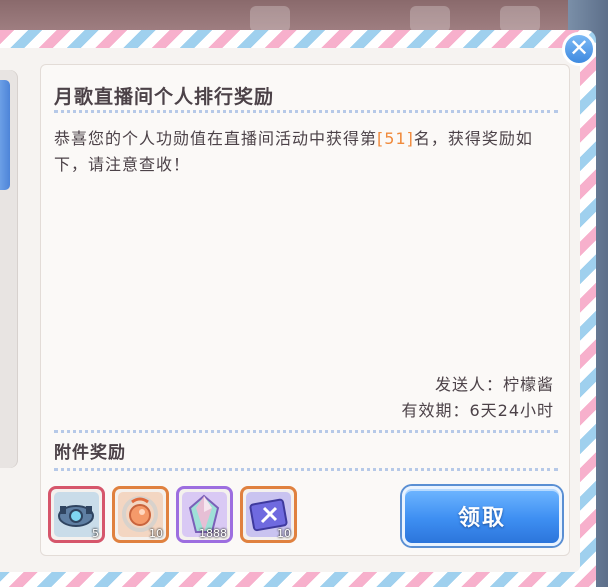 This screenshot has height=587, width=608. What do you see at coordinates (482, 516) in the screenshot?
I see `claim-button: 领取` at bounding box center [482, 516].